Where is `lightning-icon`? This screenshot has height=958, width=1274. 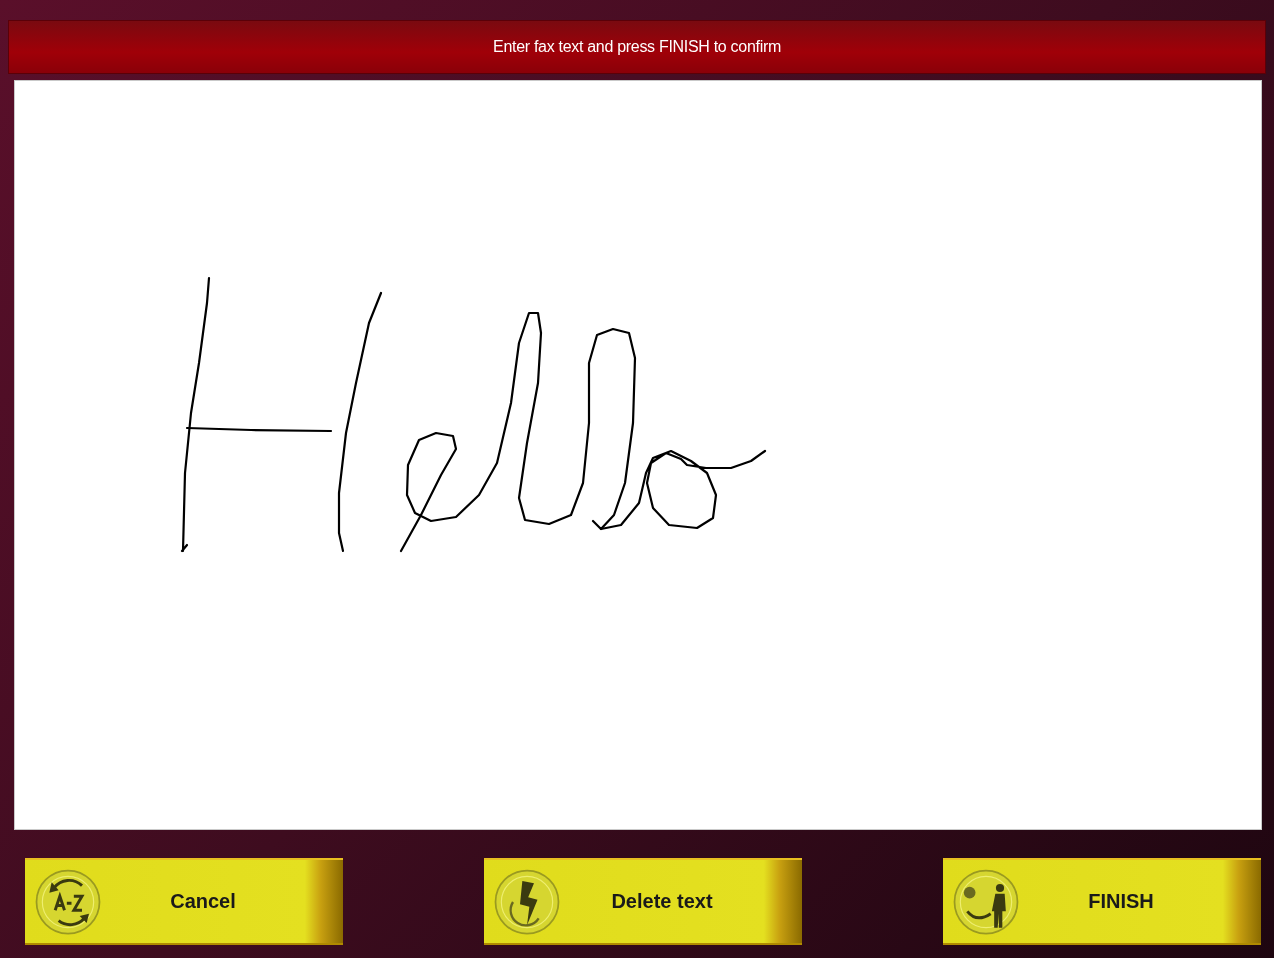 lightning-icon is located at coordinates (527, 901).